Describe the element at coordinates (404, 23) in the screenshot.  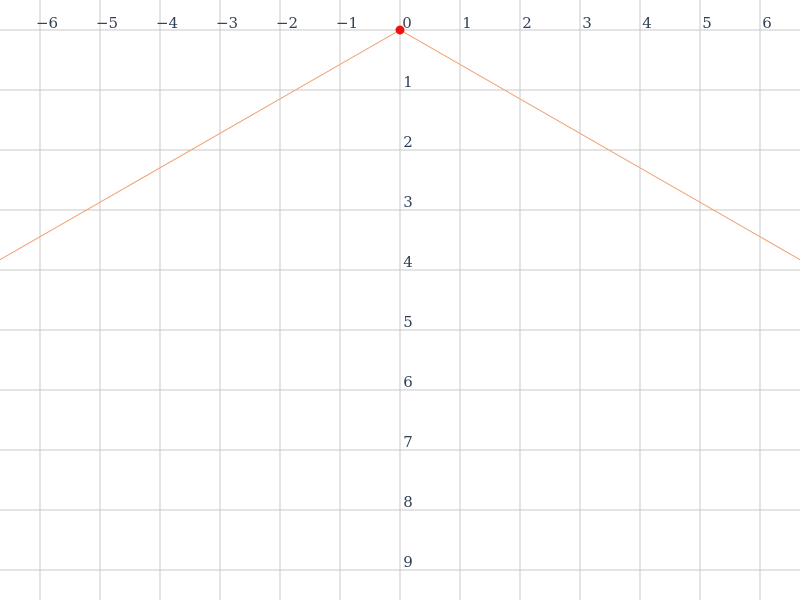
I see `x-tick-labels: −7−6−5−4−3−2−10123456` at that location.